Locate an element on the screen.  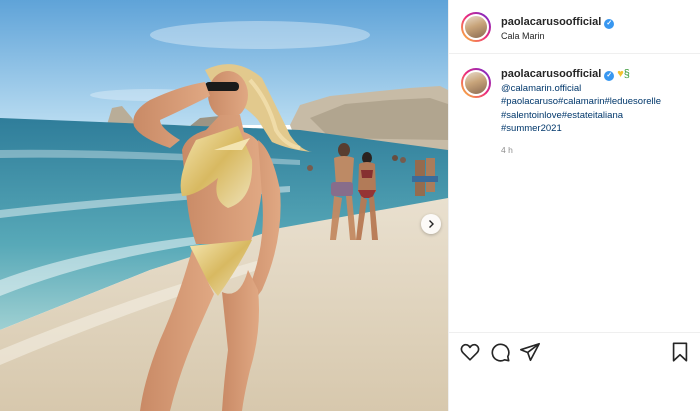
mention-link: @calamarin.official is located at coordinates (596, 89).